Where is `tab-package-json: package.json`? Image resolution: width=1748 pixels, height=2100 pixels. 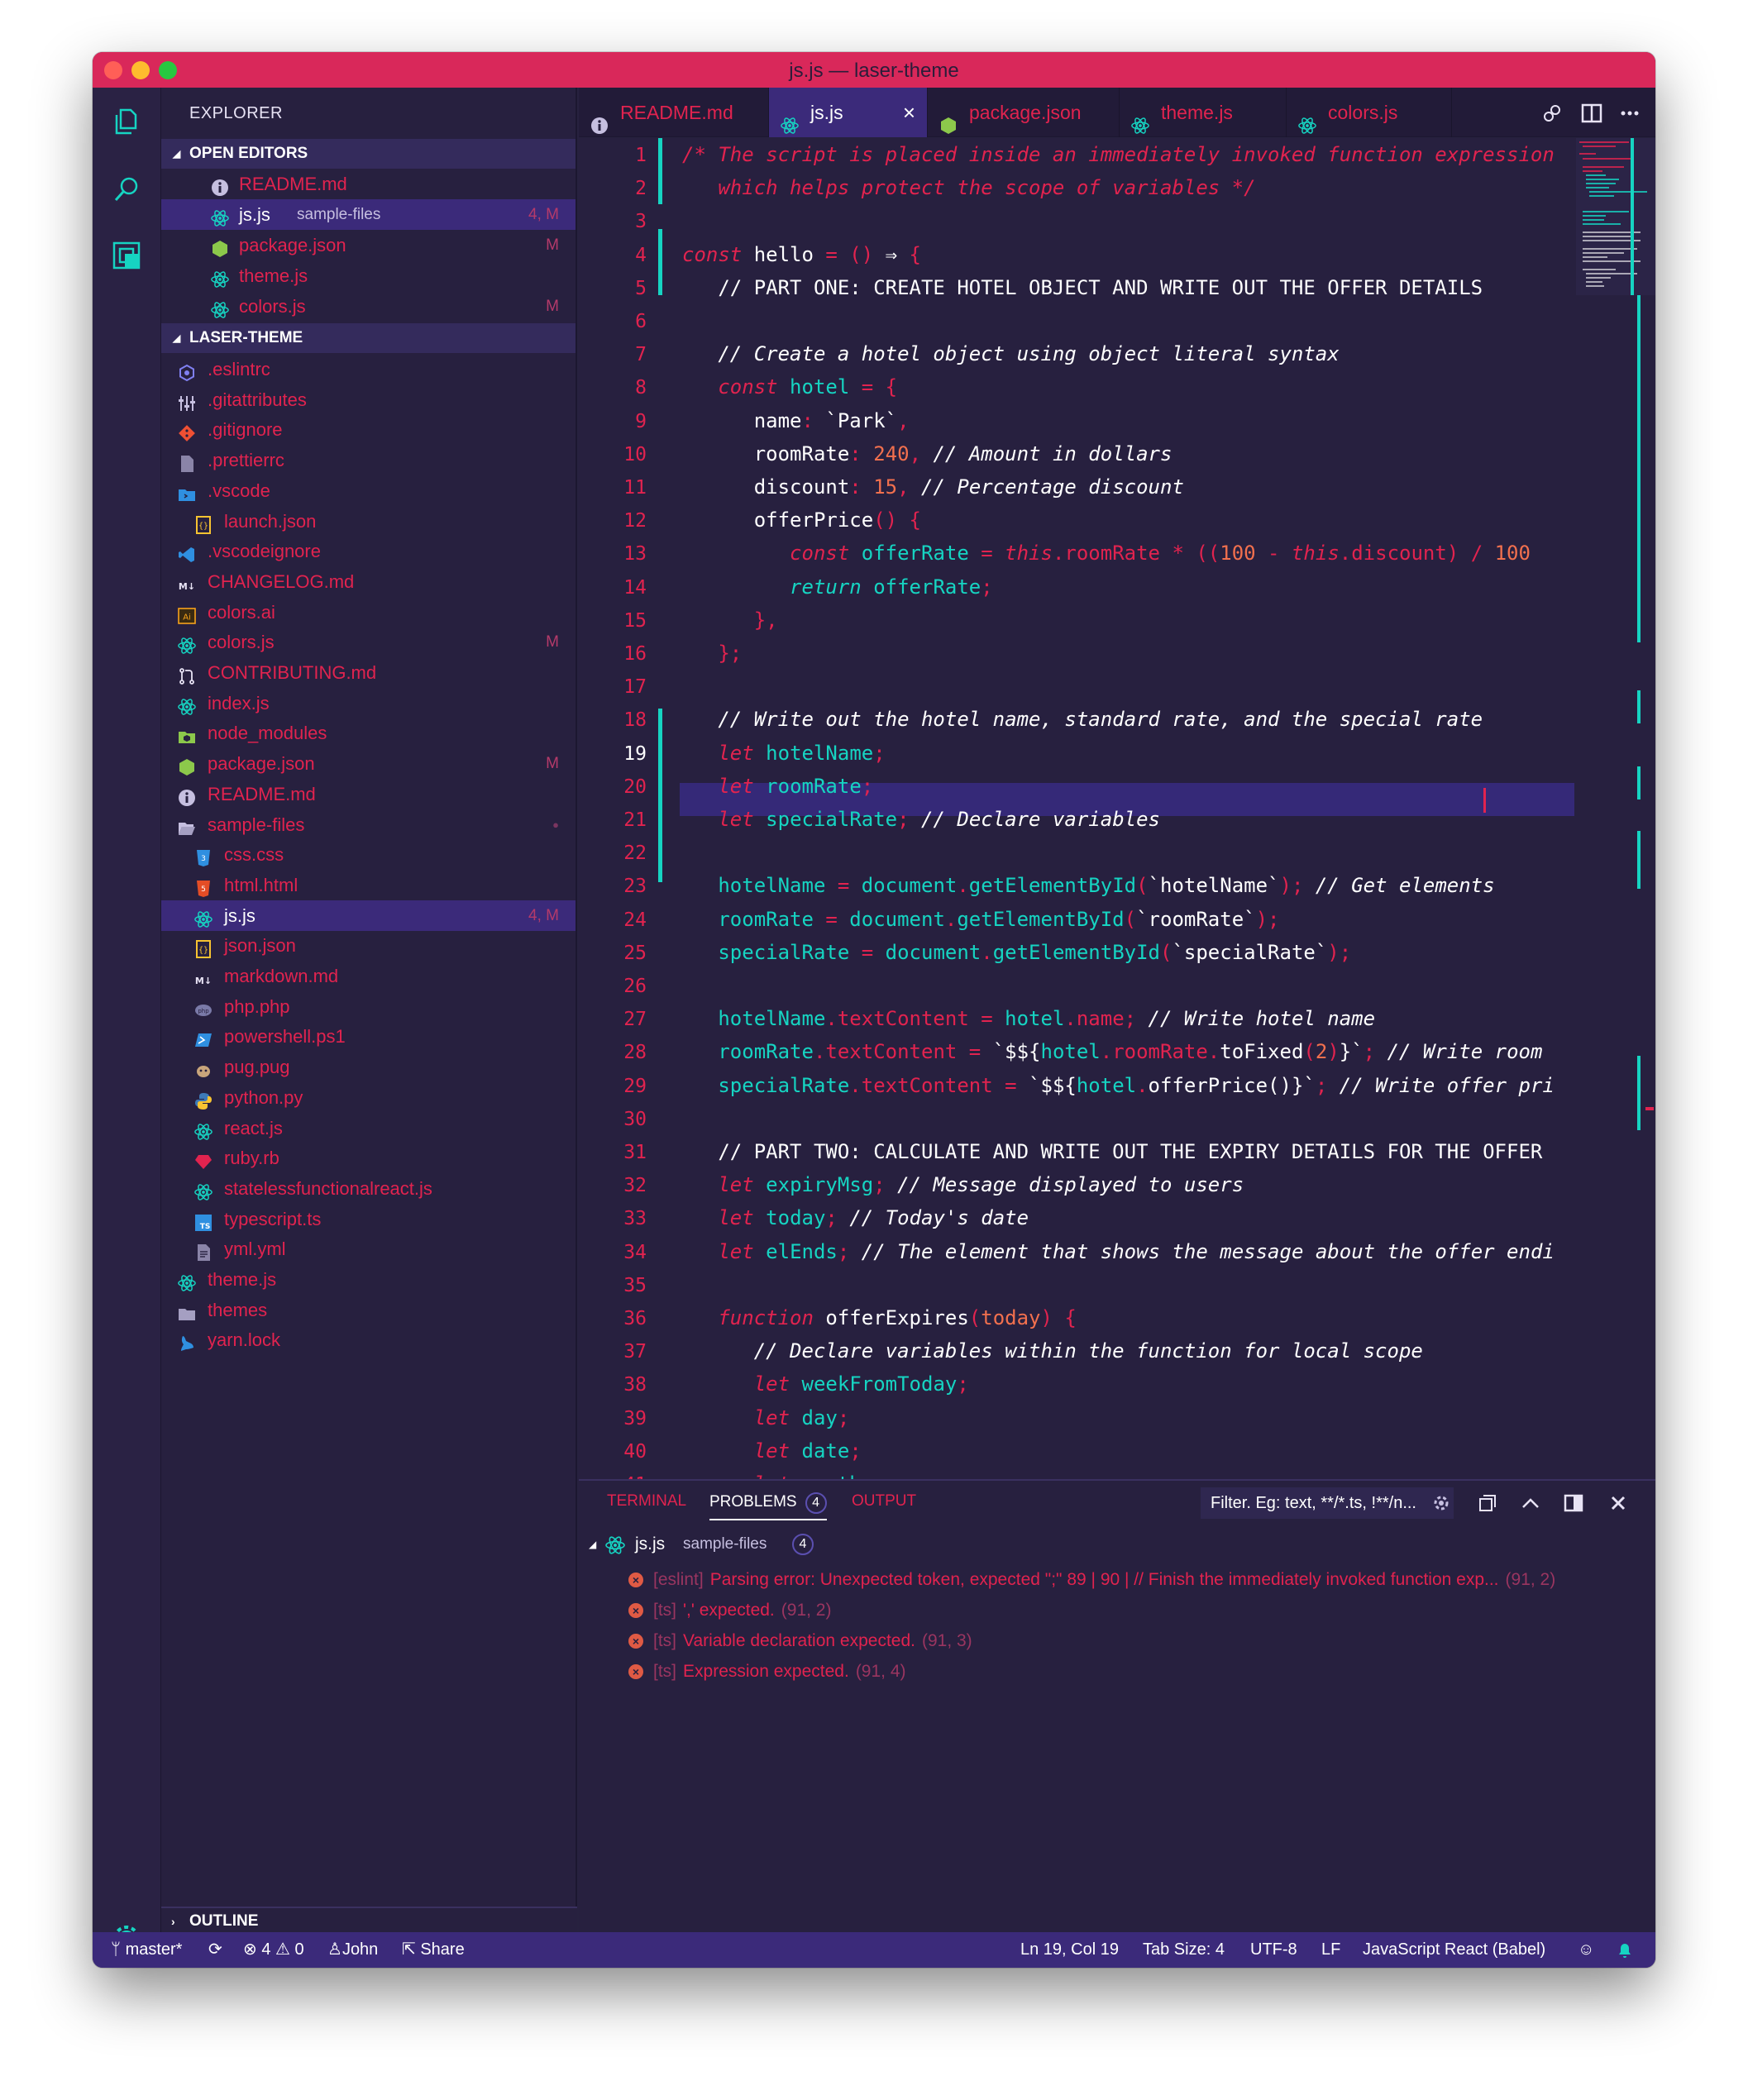 tab-package-json: package.json is located at coordinates (1024, 112).